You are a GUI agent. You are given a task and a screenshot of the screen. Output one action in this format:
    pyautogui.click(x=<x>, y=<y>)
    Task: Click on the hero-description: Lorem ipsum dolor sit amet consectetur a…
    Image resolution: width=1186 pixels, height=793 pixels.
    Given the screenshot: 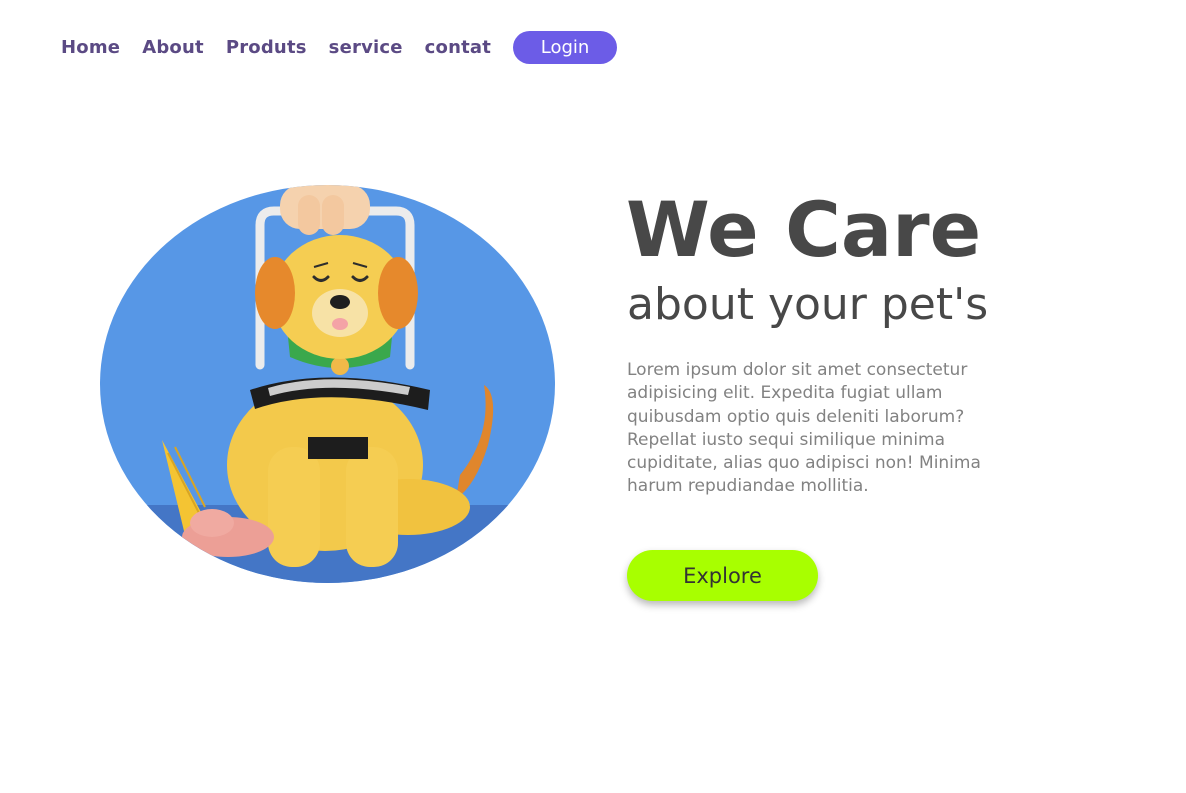 What is the action you would take?
    pyautogui.click(x=804, y=428)
    